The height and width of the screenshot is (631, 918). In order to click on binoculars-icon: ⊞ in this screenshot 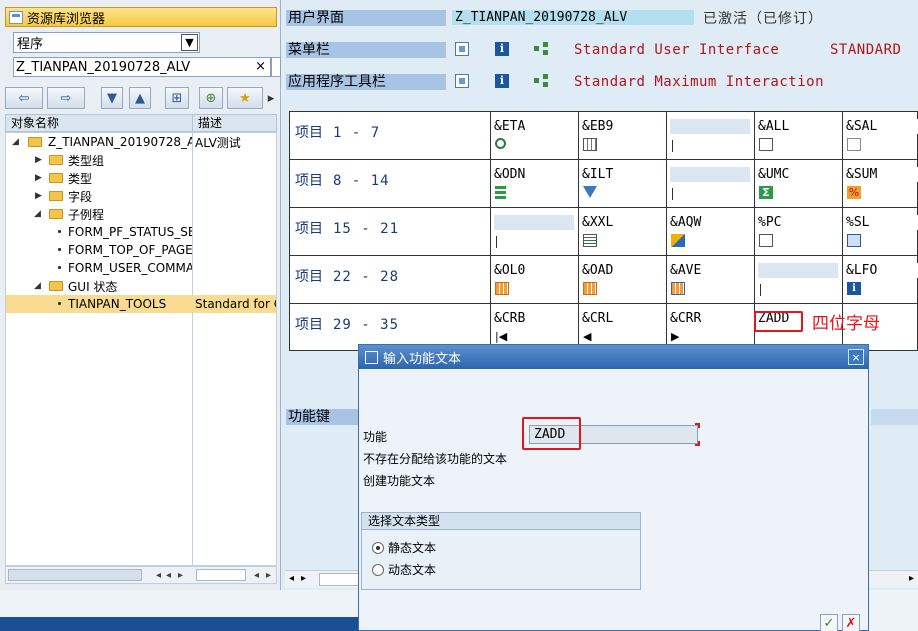, I will do `click(177, 98)`.